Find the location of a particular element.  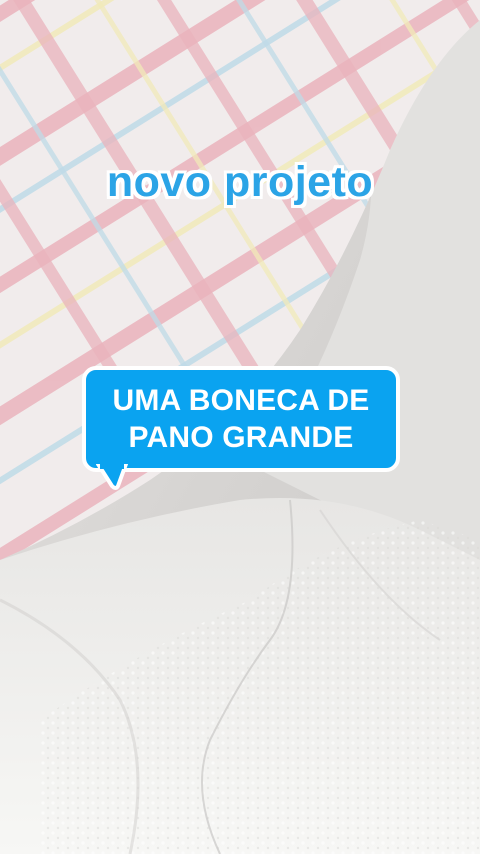

headline-text: novo projeto is located at coordinates (240, 182).